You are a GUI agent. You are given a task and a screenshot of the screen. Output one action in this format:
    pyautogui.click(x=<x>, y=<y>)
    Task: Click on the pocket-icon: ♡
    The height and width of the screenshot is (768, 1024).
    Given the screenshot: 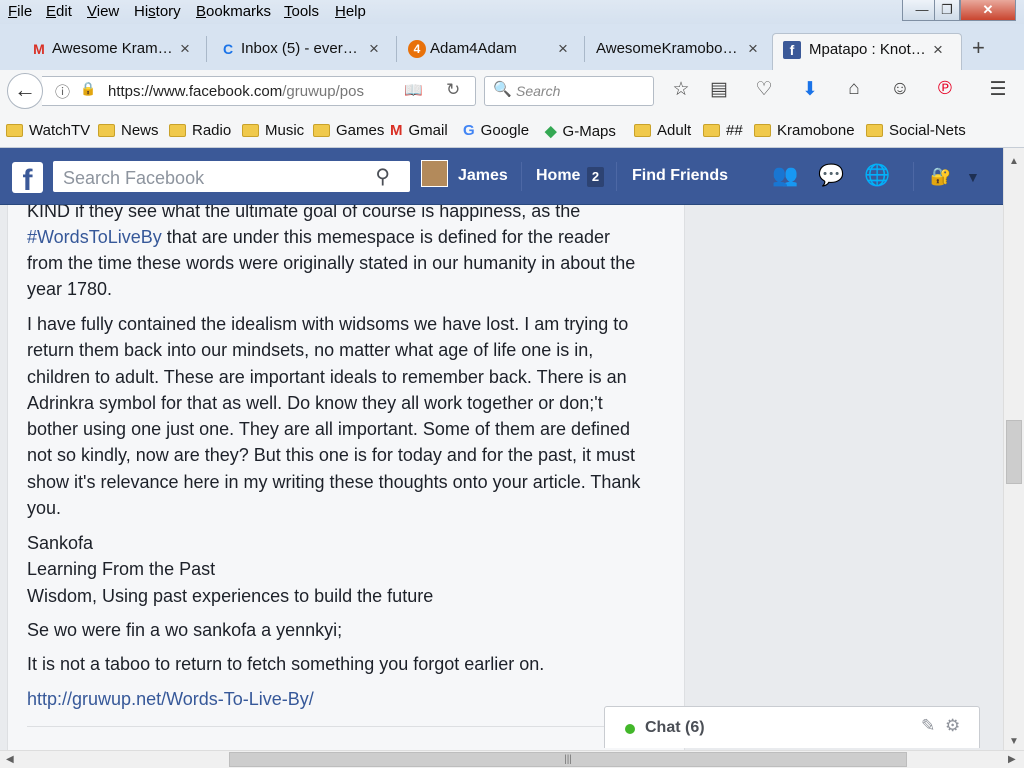 What is the action you would take?
    pyautogui.click(x=764, y=89)
    